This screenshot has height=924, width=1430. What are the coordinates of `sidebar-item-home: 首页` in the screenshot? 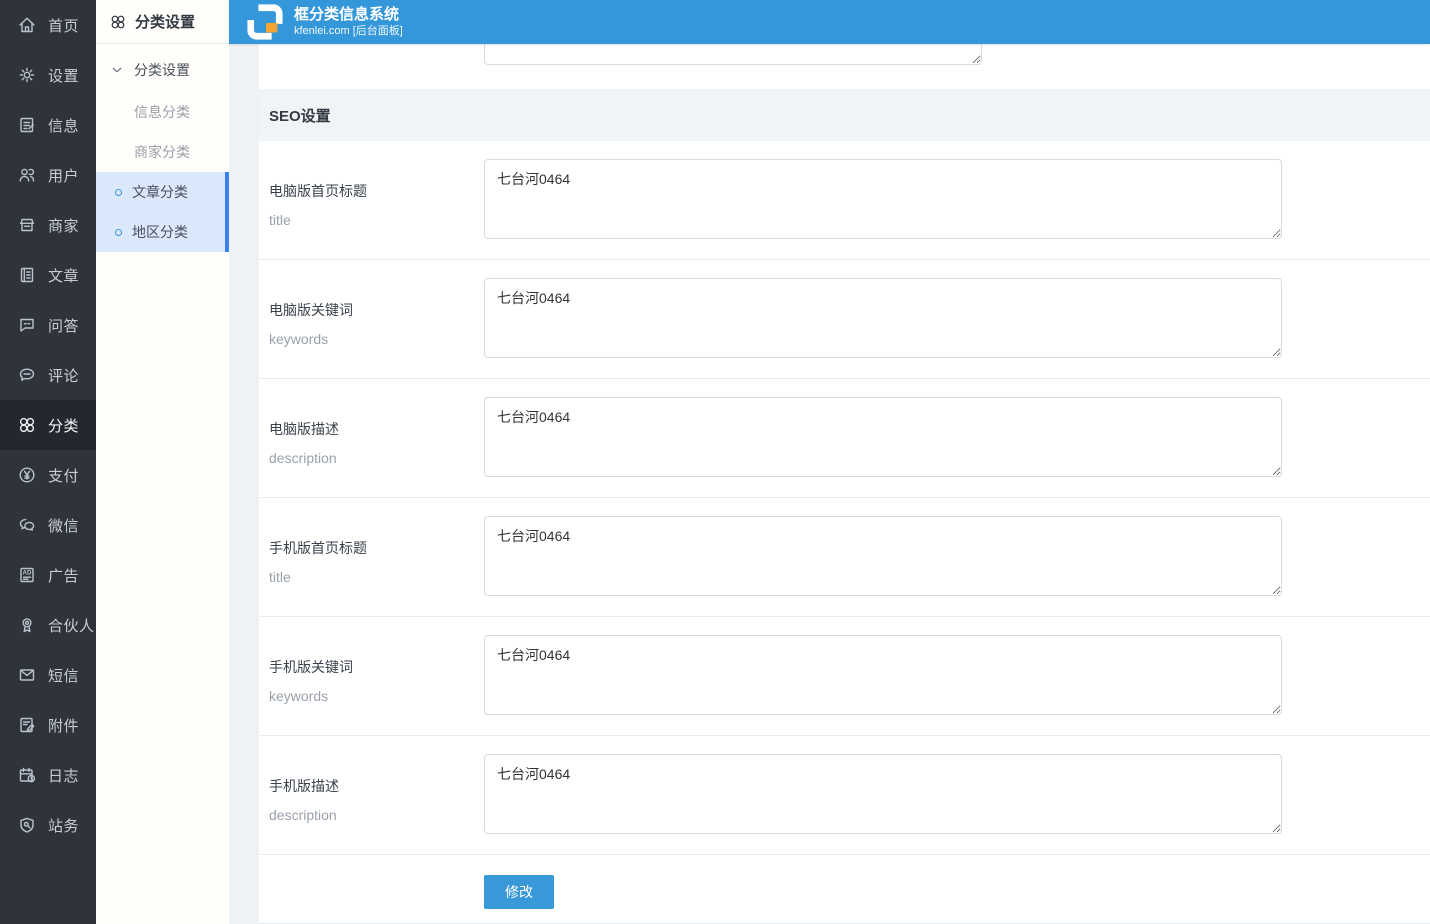 It's located at (48, 25).